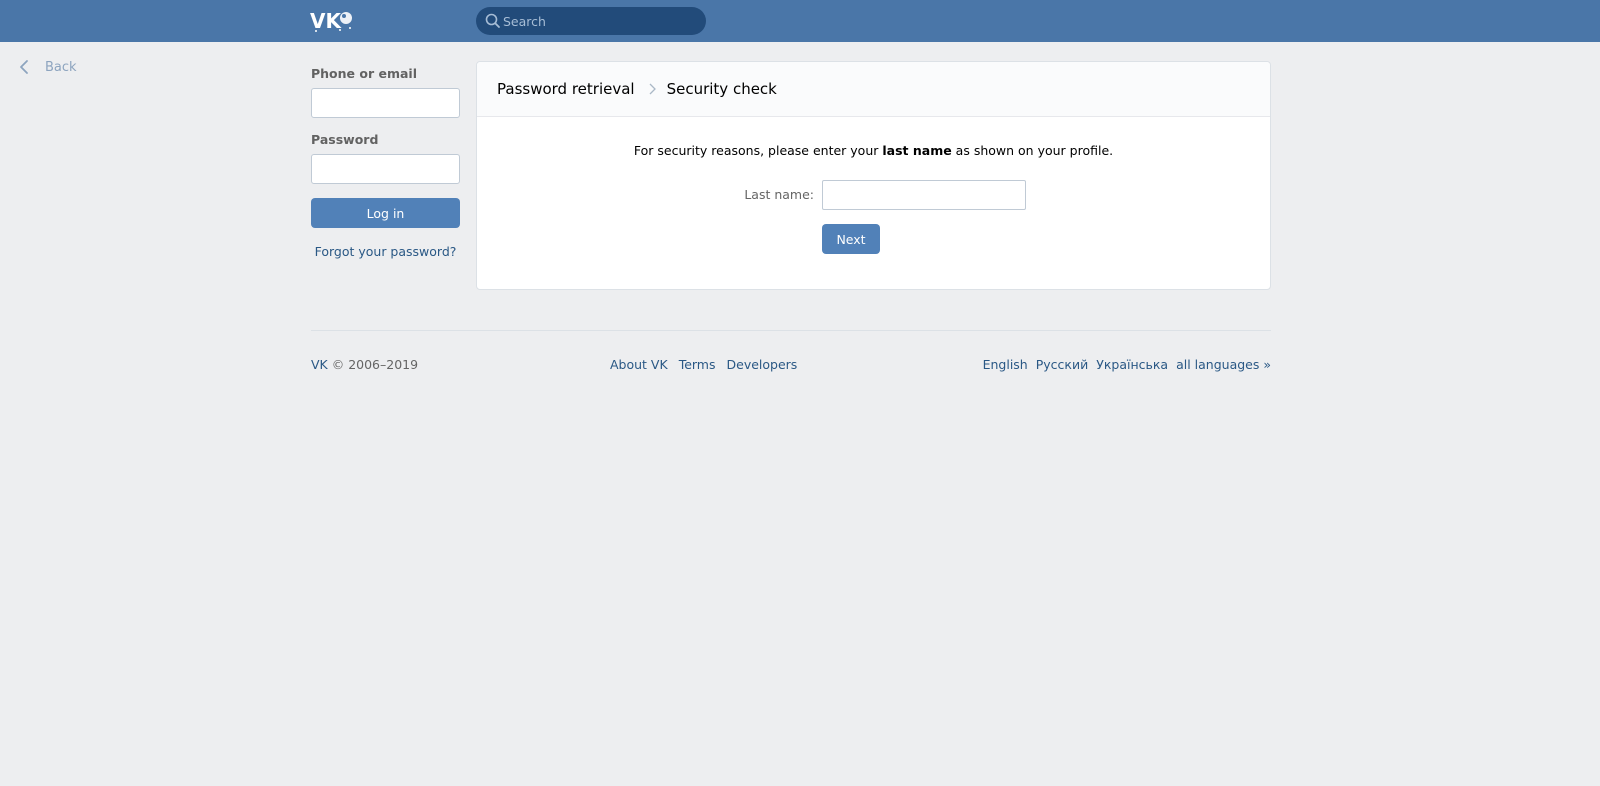  Describe the element at coordinates (385, 213) in the screenshot. I see `login-button: Log in` at that location.